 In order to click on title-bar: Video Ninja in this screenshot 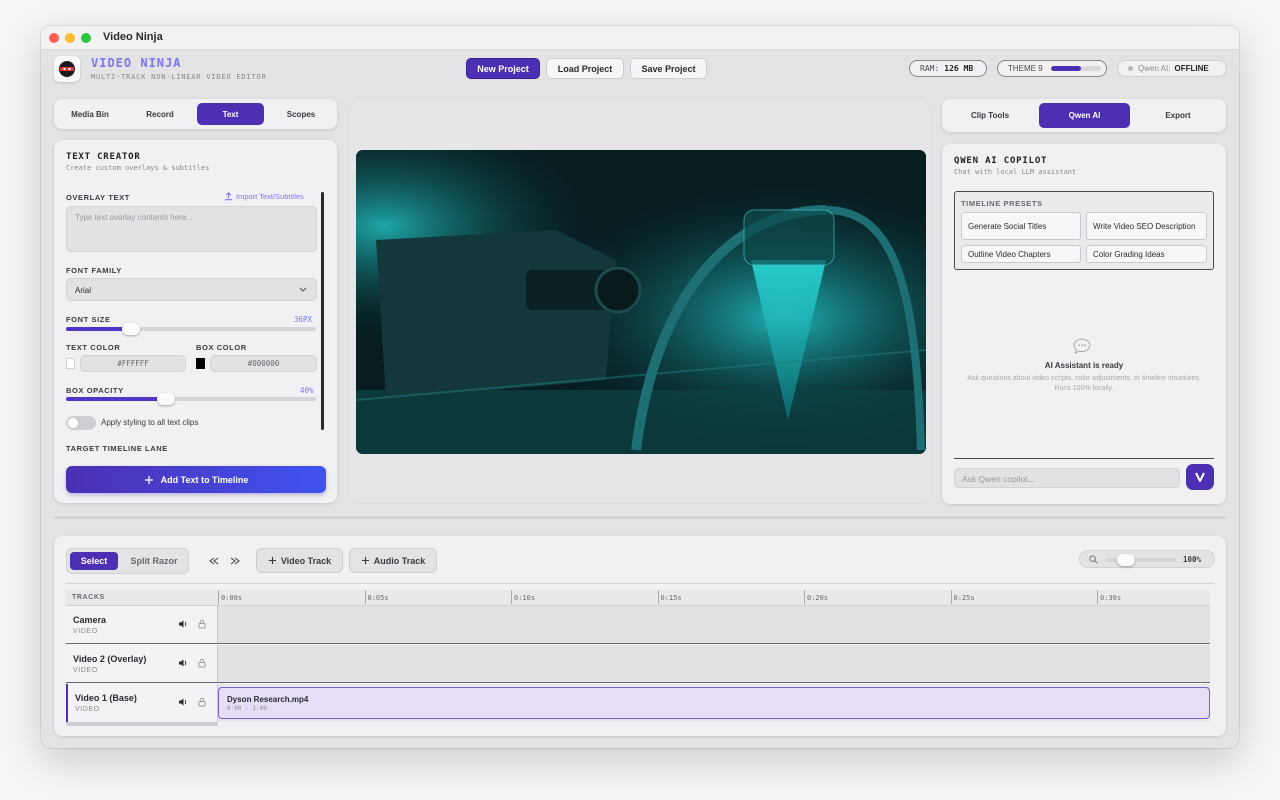, I will do `click(640, 38)`.